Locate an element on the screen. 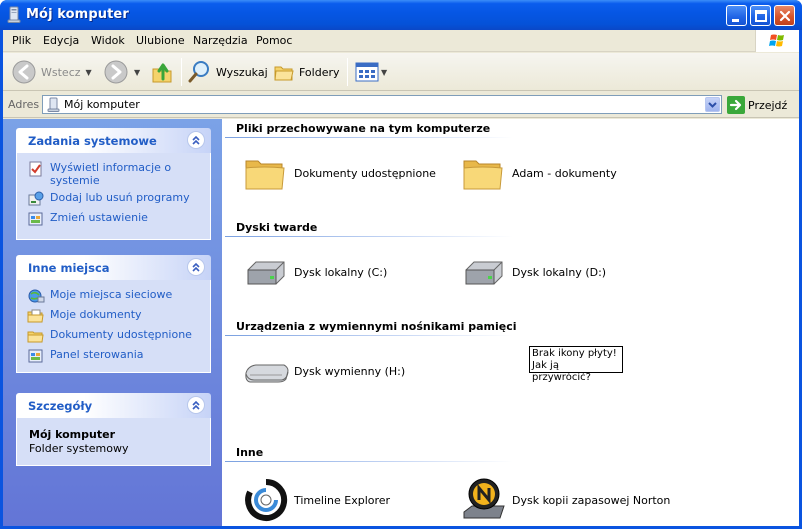  place-my-documents: Moje dokumenty is located at coordinates (115, 316).